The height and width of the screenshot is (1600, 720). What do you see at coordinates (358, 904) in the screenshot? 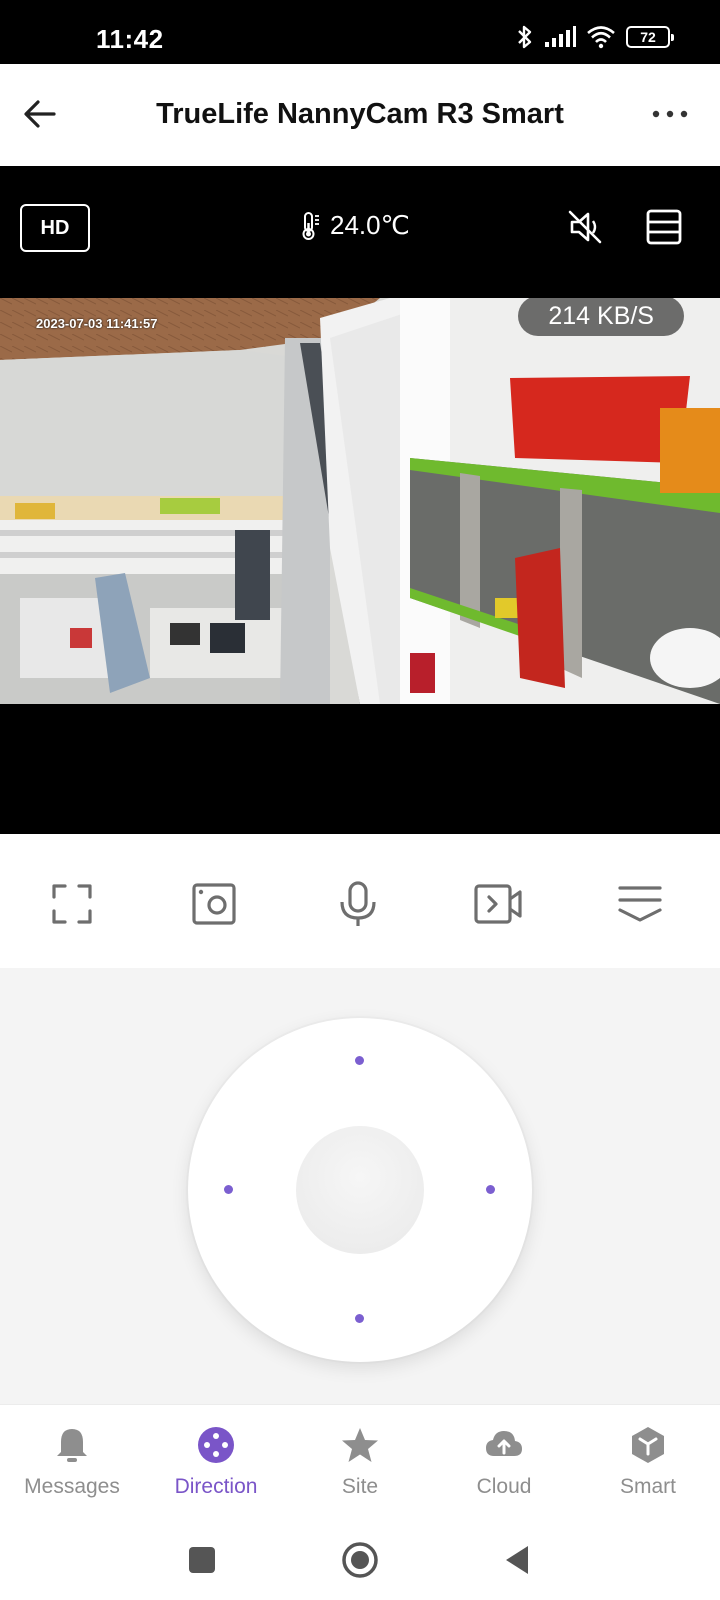
I see `microphone-icon` at bounding box center [358, 904].